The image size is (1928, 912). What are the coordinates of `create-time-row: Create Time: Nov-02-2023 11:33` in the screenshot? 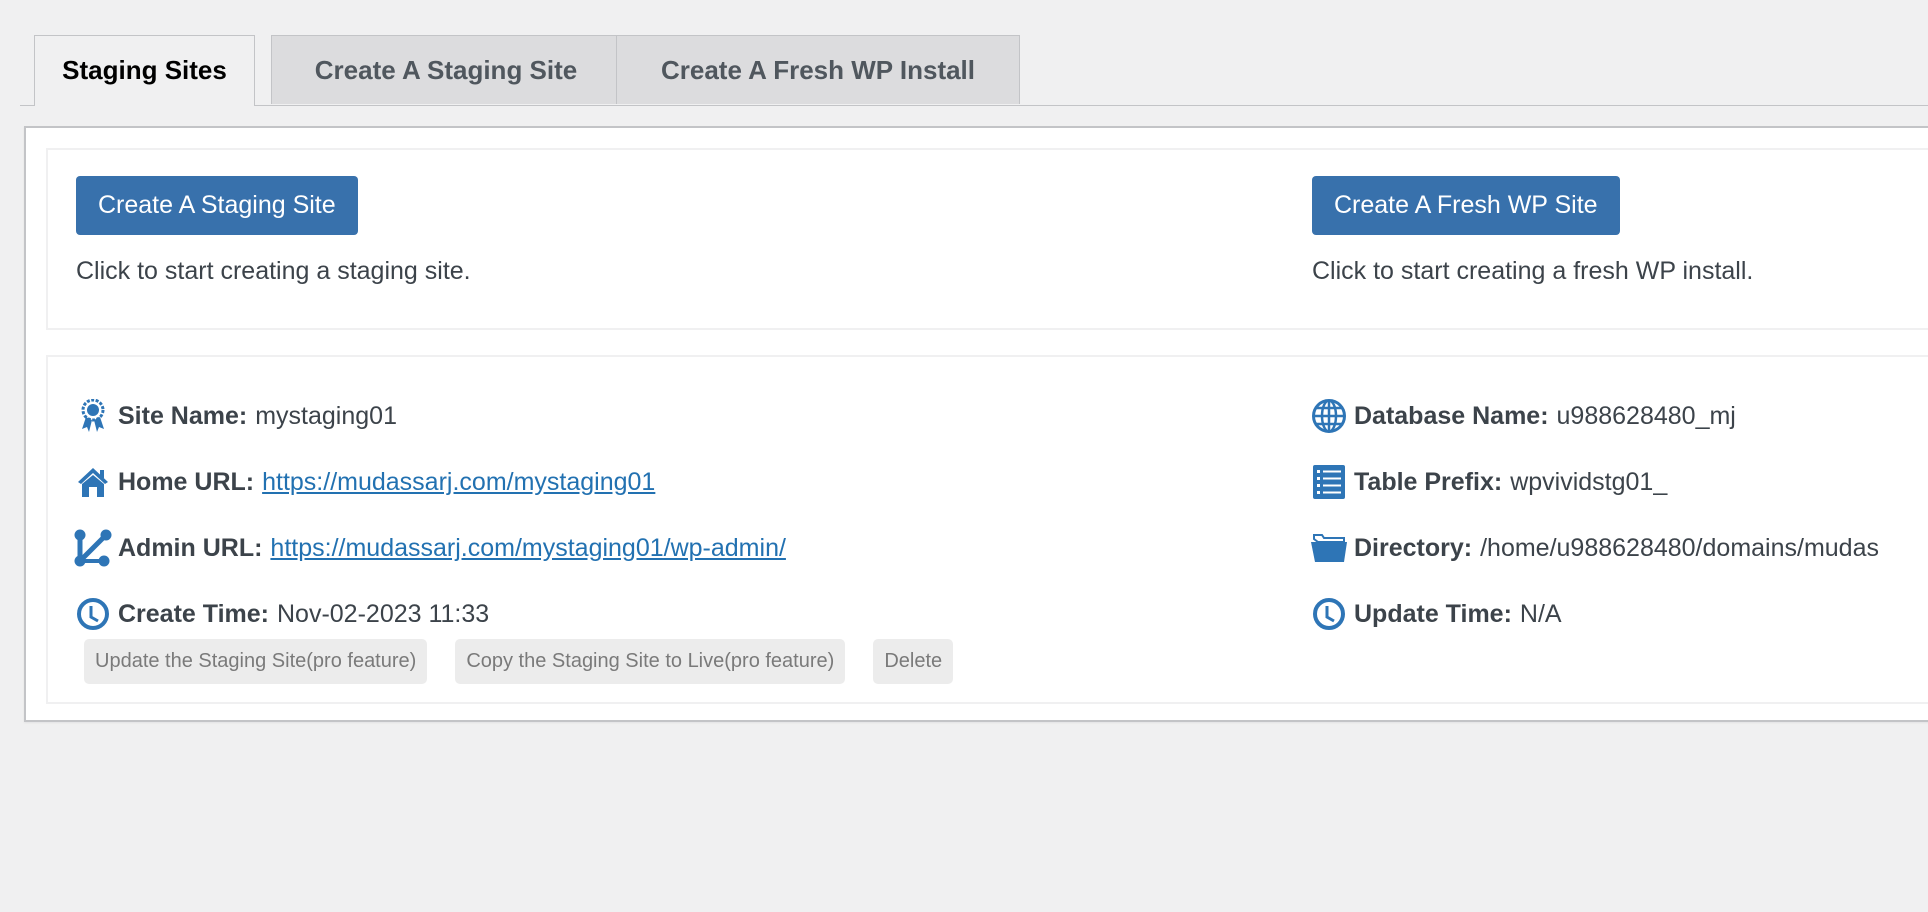 It's located at (430, 614).